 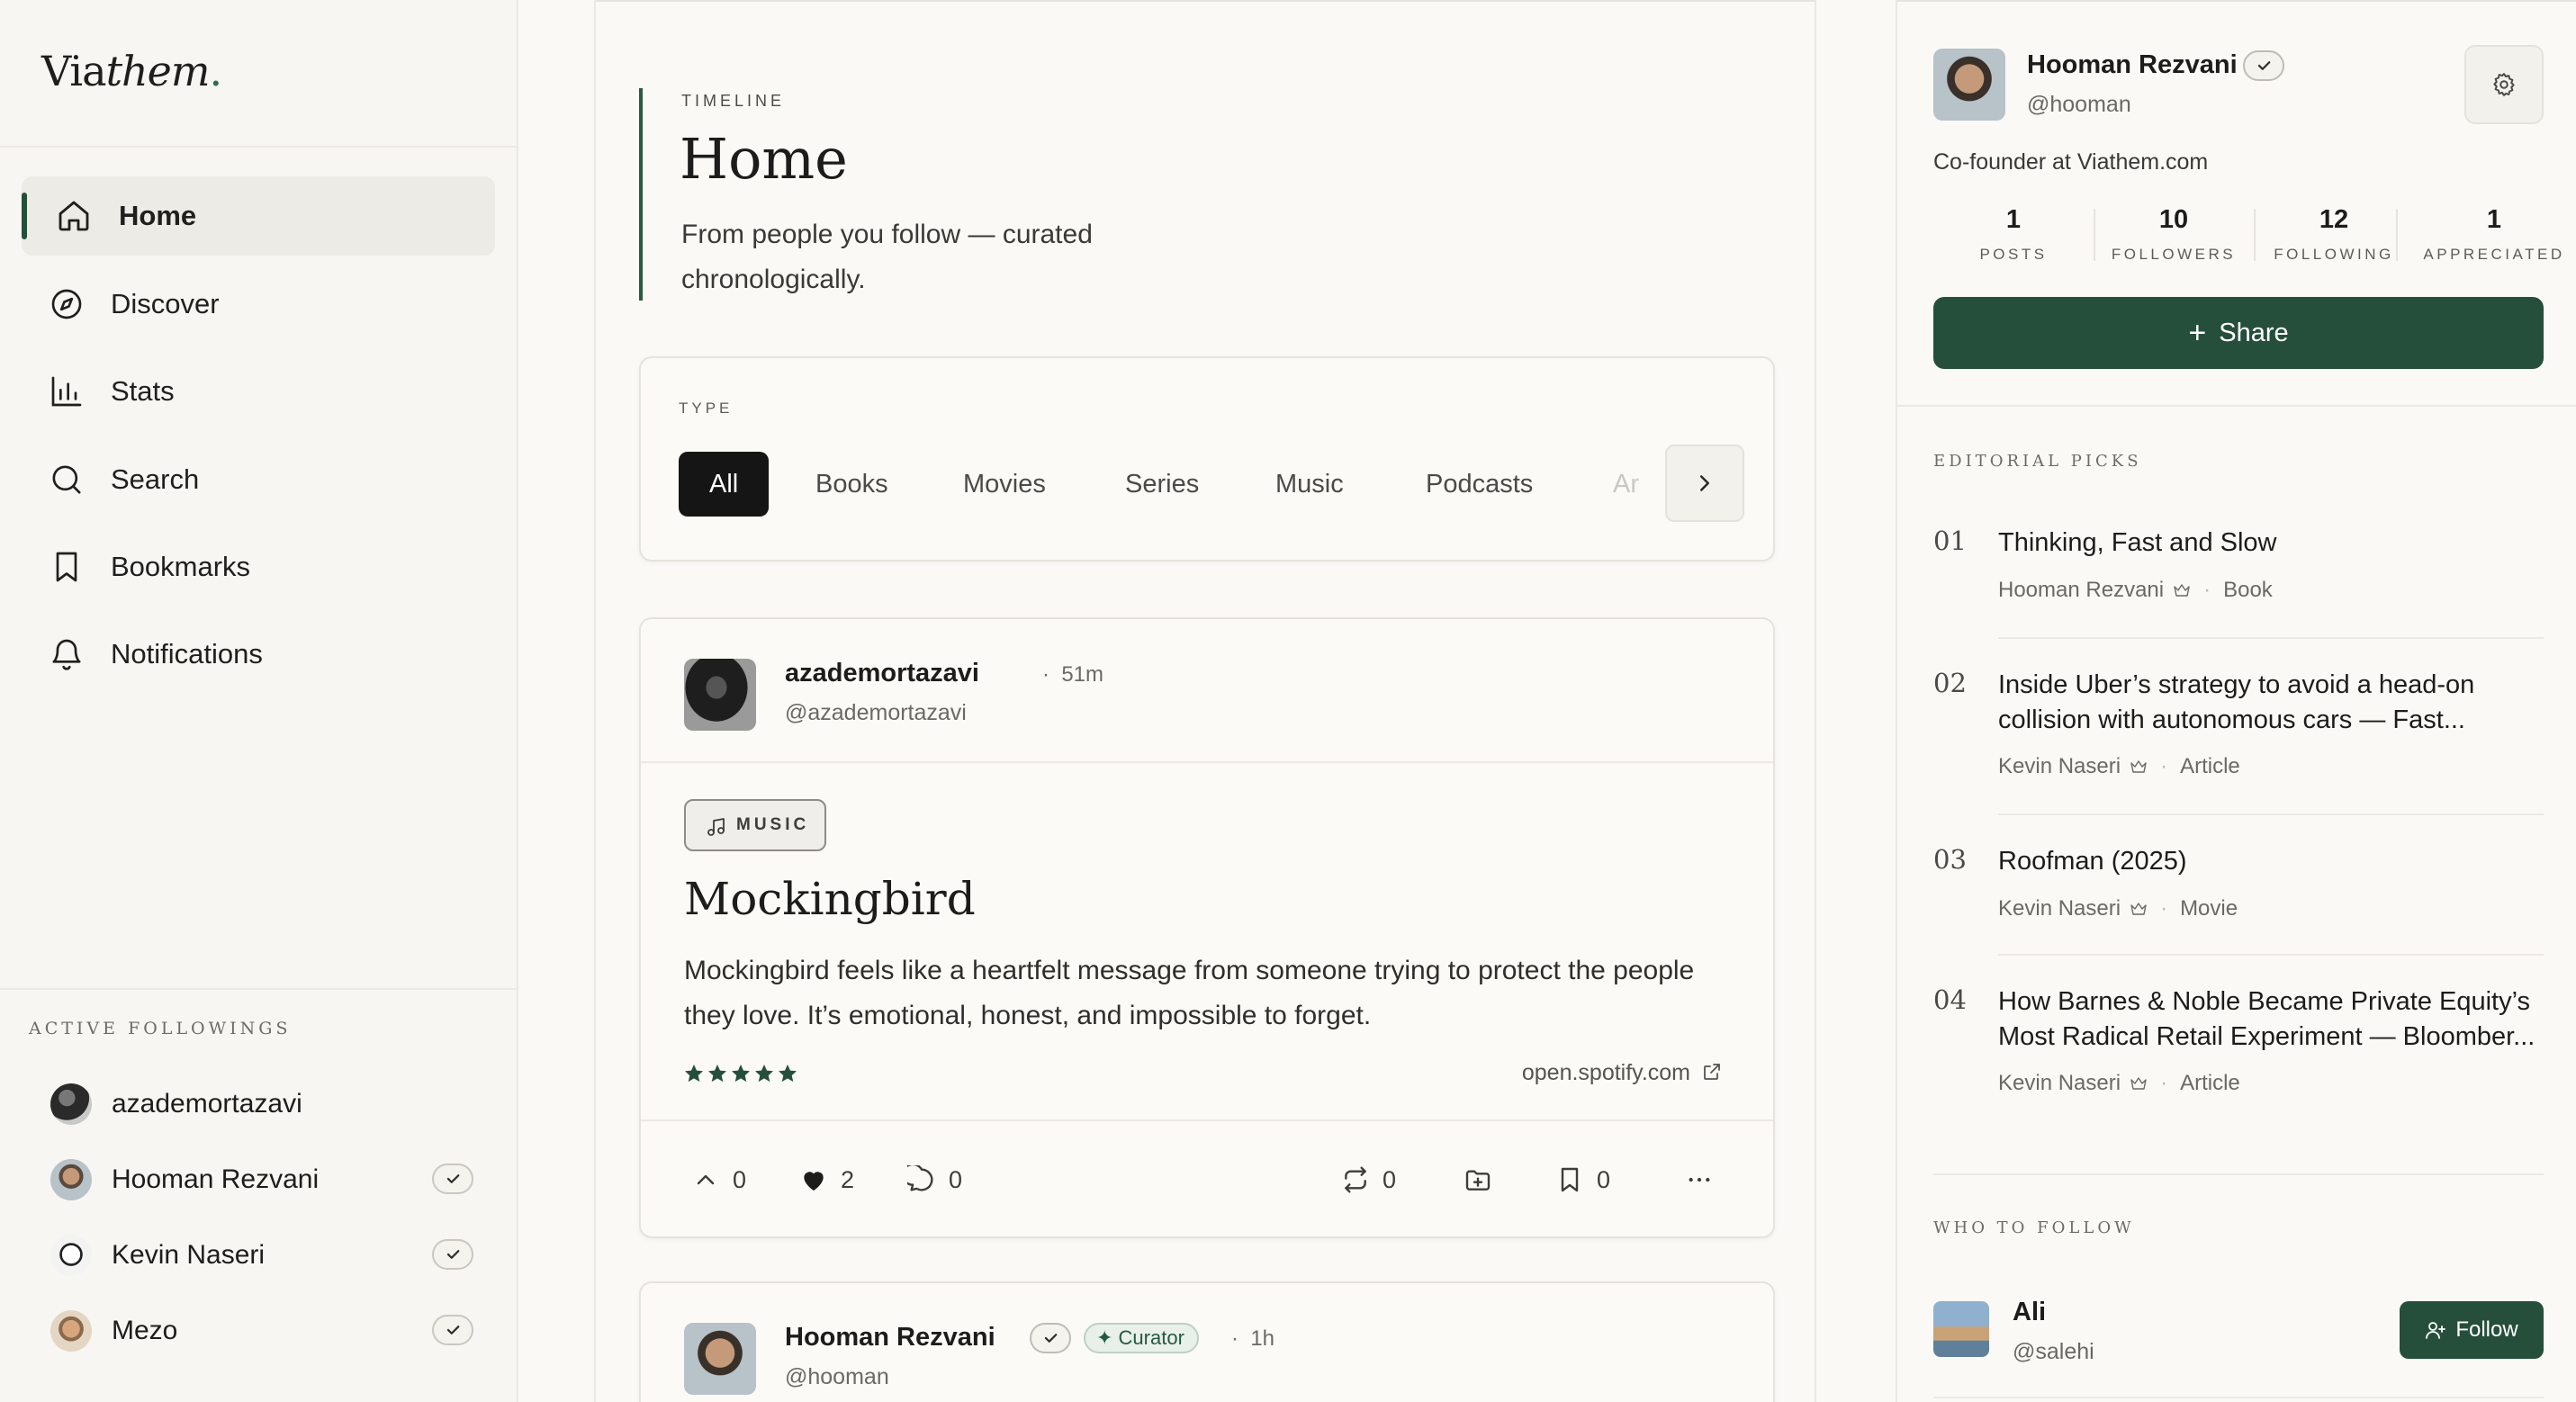 What do you see at coordinates (1622, 1073) in the screenshot?
I see `external-link: open.spotify.com` at bounding box center [1622, 1073].